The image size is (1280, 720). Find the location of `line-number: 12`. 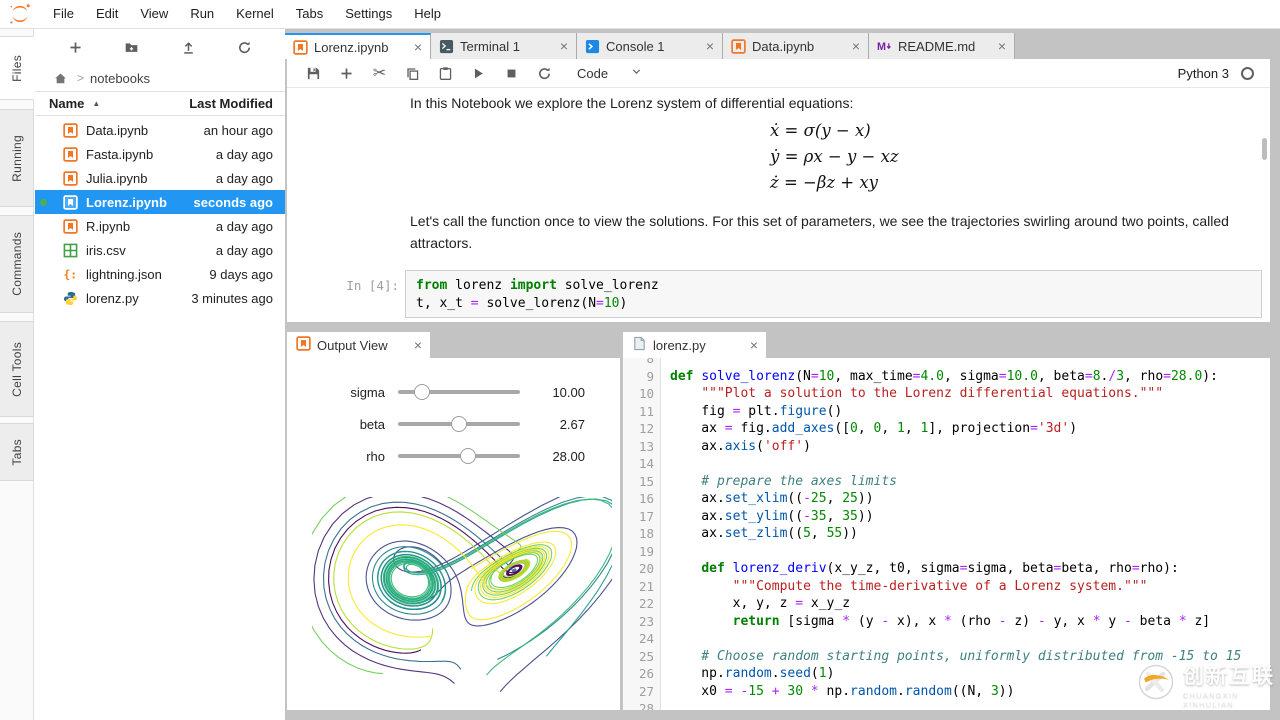

line-number: 12 is located at coordinates (646, 428).